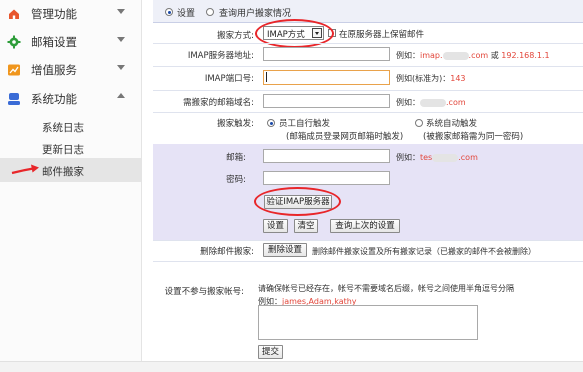 The width and height of the screenshot is (583, 372). What do you see at coordinates (431, 55) in the screenshot?
I see `hint-example: imap.` at bounding box center [431, 55].